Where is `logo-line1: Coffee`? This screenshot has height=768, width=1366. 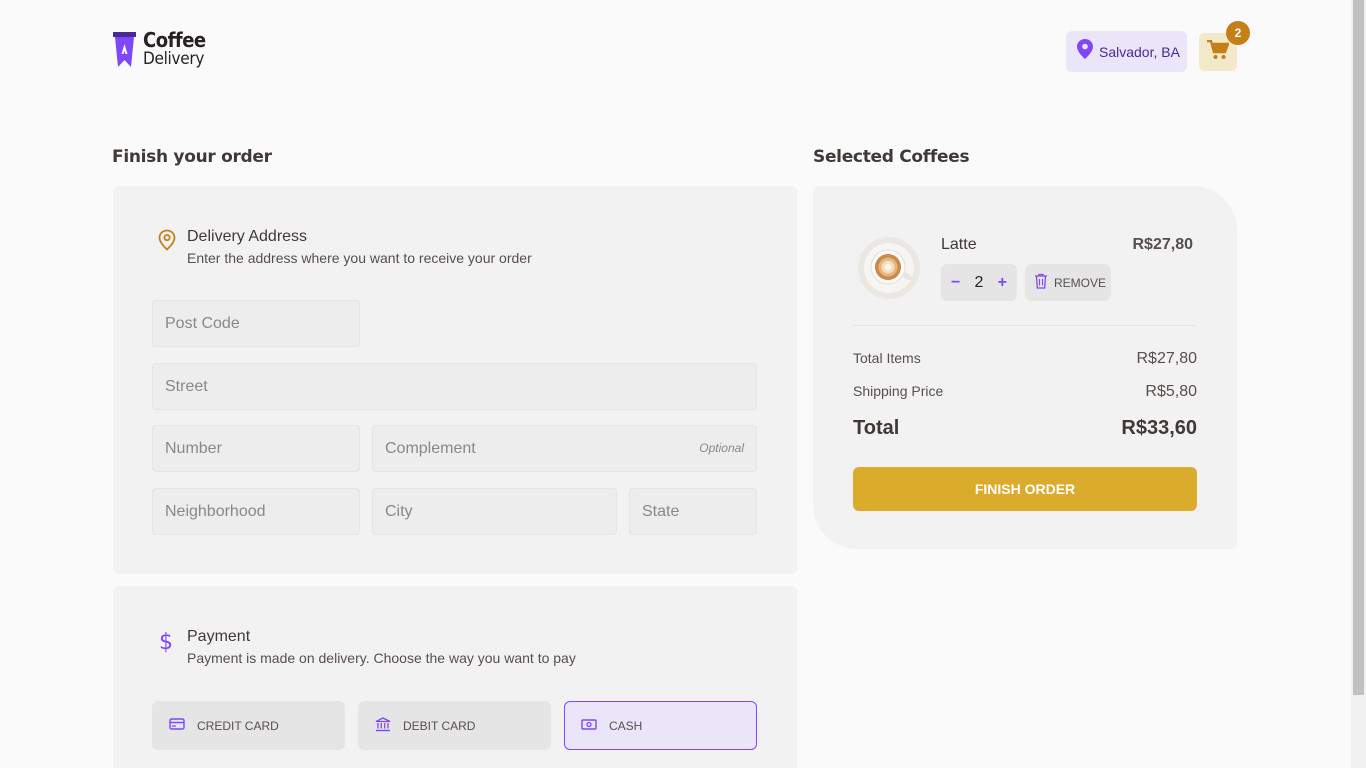
logo-line1: Coffee is located at coordinates (174, 40).